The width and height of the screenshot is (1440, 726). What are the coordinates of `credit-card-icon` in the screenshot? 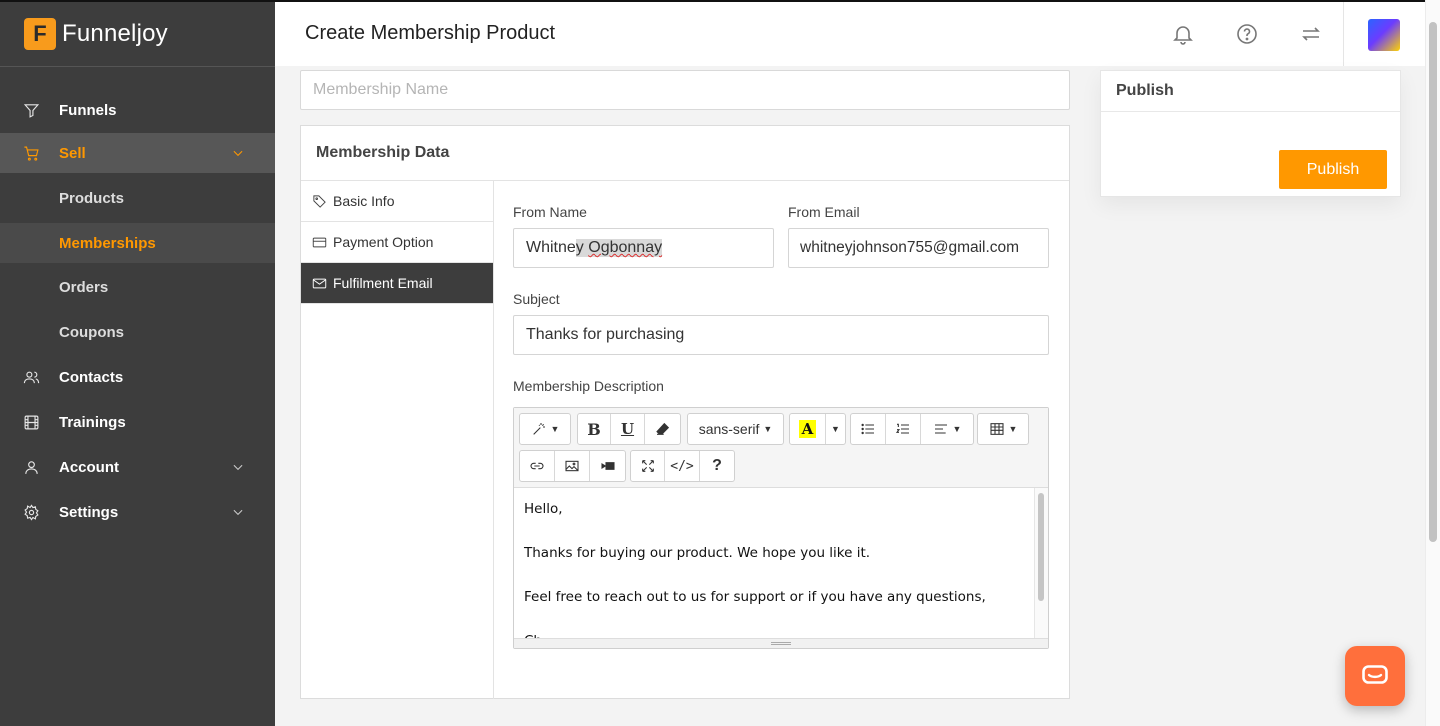 It's located at (322, 242).